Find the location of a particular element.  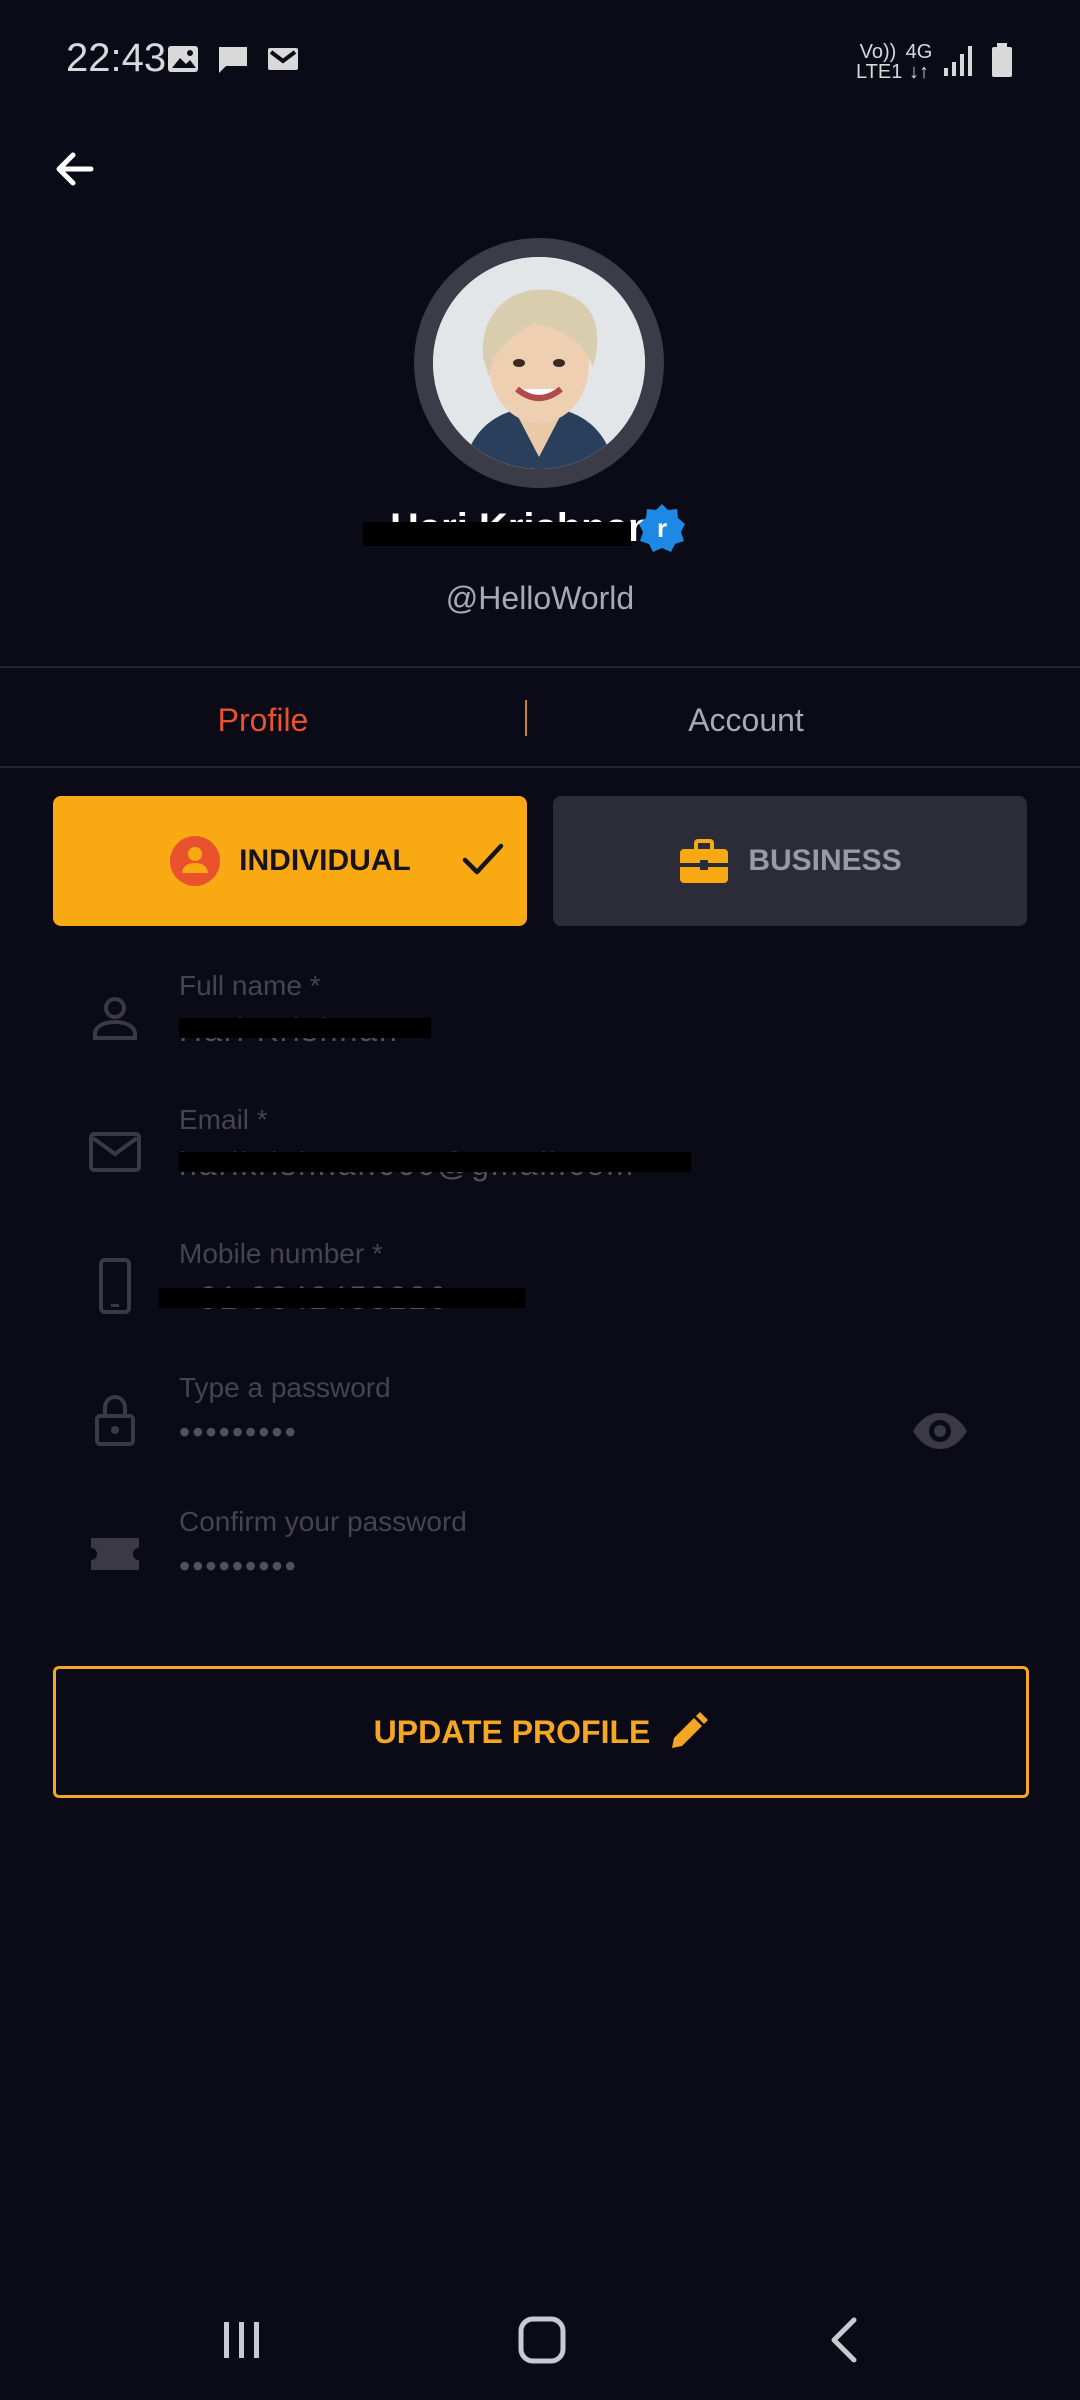

password-field: Type a password ••••••••• is located at coordinates (540, 1420).